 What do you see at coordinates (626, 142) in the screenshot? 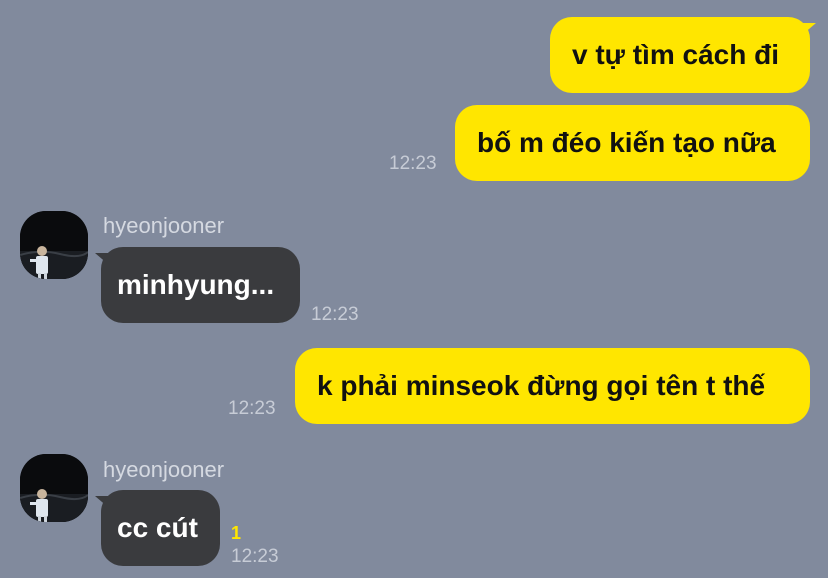
I see `message-text: bố m đéo kiến tạo nữa` at bounding box center [626, 142].